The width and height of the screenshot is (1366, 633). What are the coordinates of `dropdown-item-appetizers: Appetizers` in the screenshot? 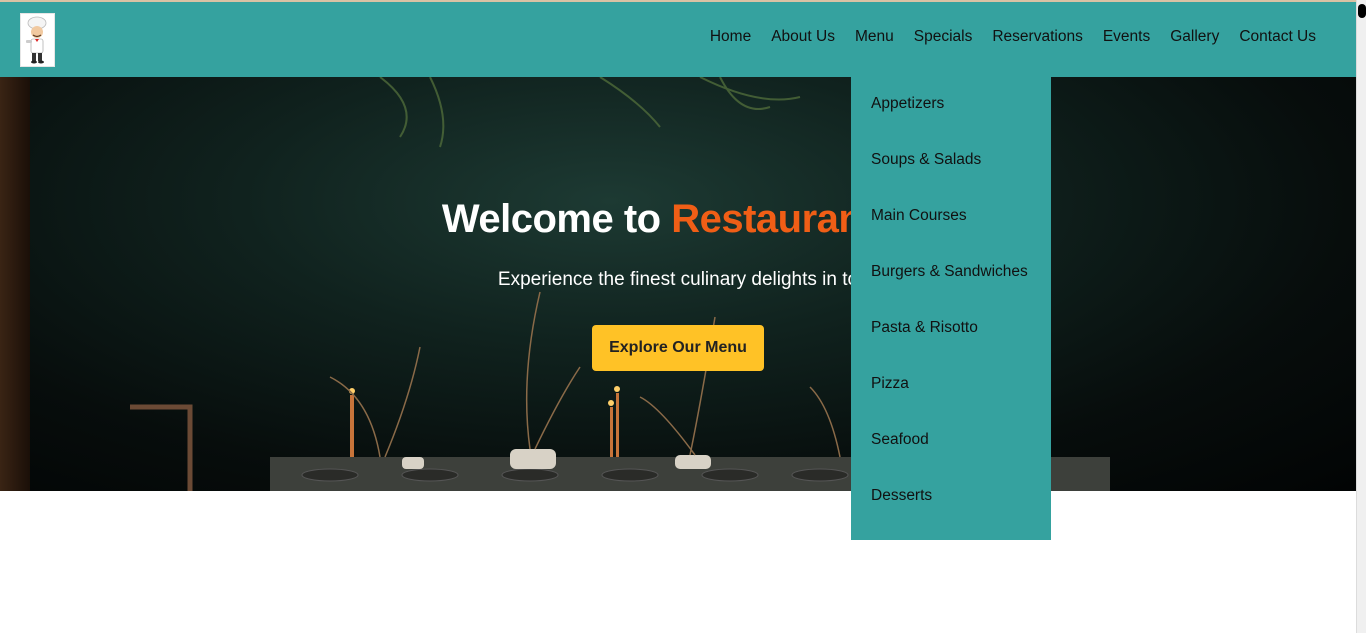 It's located at (907, 104).